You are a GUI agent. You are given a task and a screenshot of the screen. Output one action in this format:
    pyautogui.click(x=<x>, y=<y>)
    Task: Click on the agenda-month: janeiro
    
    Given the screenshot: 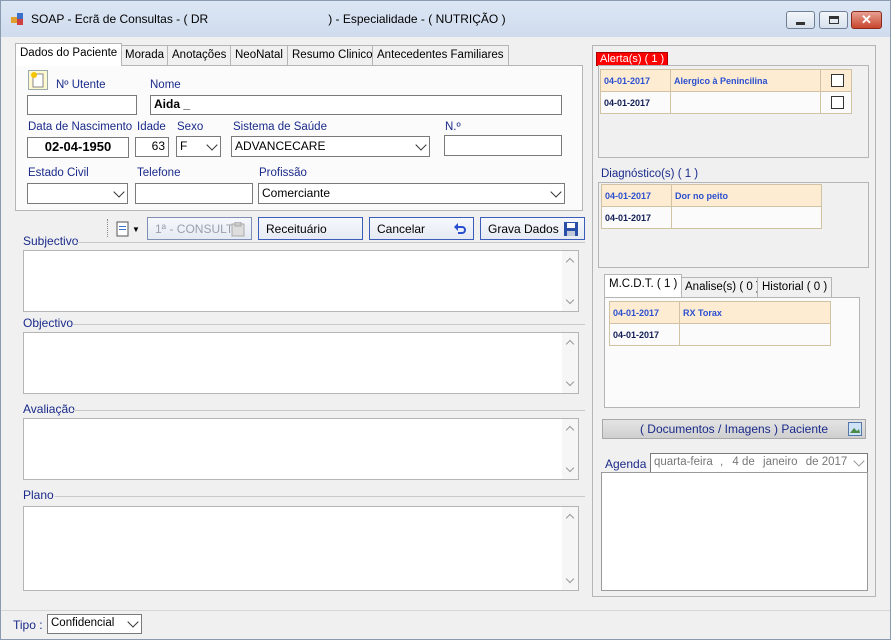 What is the action you would take?
    pyautogui.click(x=780, y=462)
    